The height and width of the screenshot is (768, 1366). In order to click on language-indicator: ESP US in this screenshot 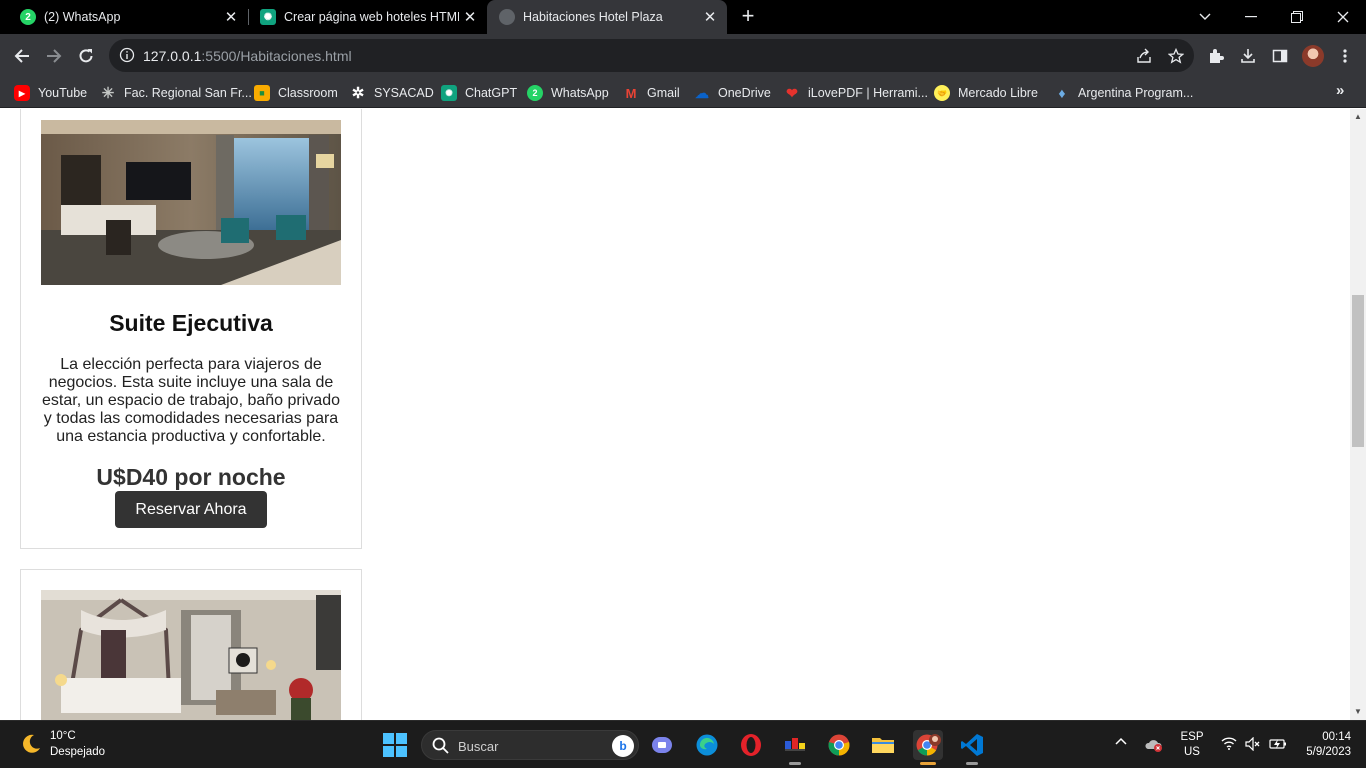, I will do `click(1192, 745)`.